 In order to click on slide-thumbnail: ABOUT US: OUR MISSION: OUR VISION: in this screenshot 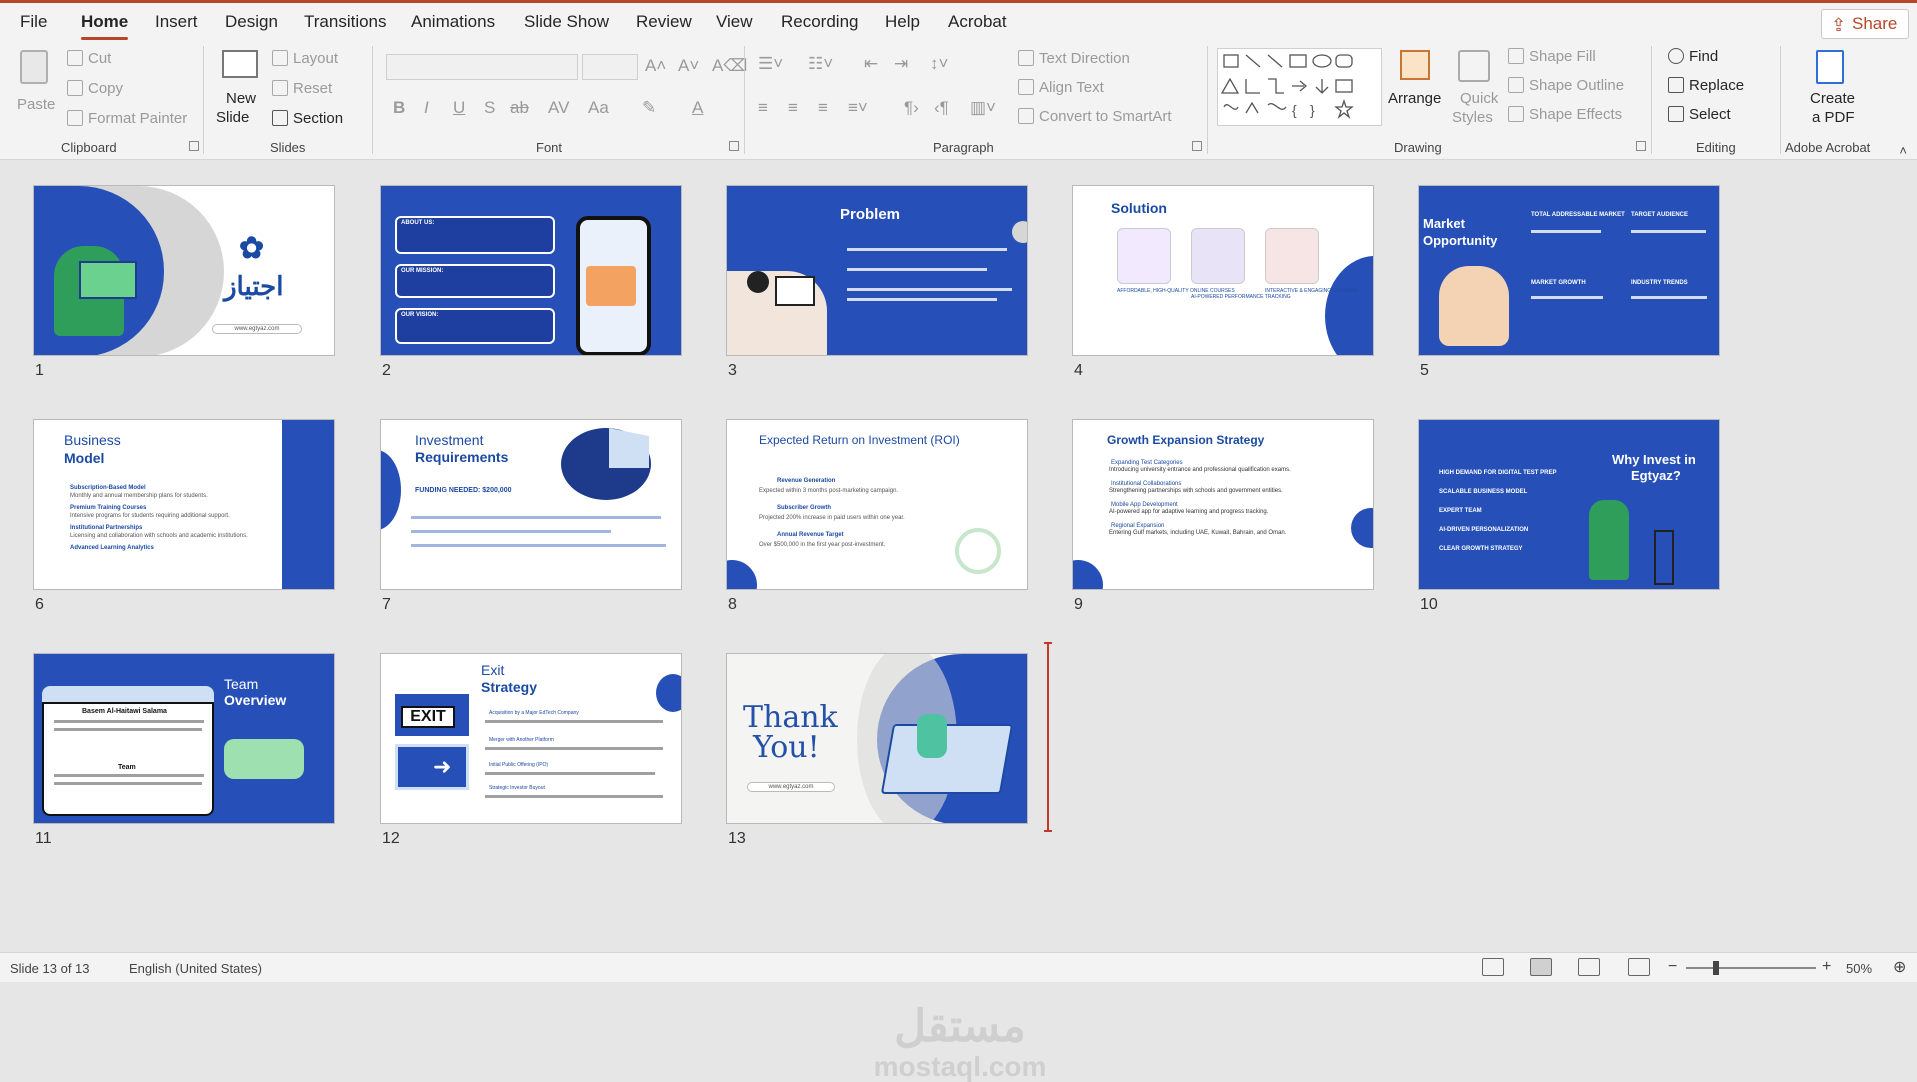, I will do `click(531, 270)`.